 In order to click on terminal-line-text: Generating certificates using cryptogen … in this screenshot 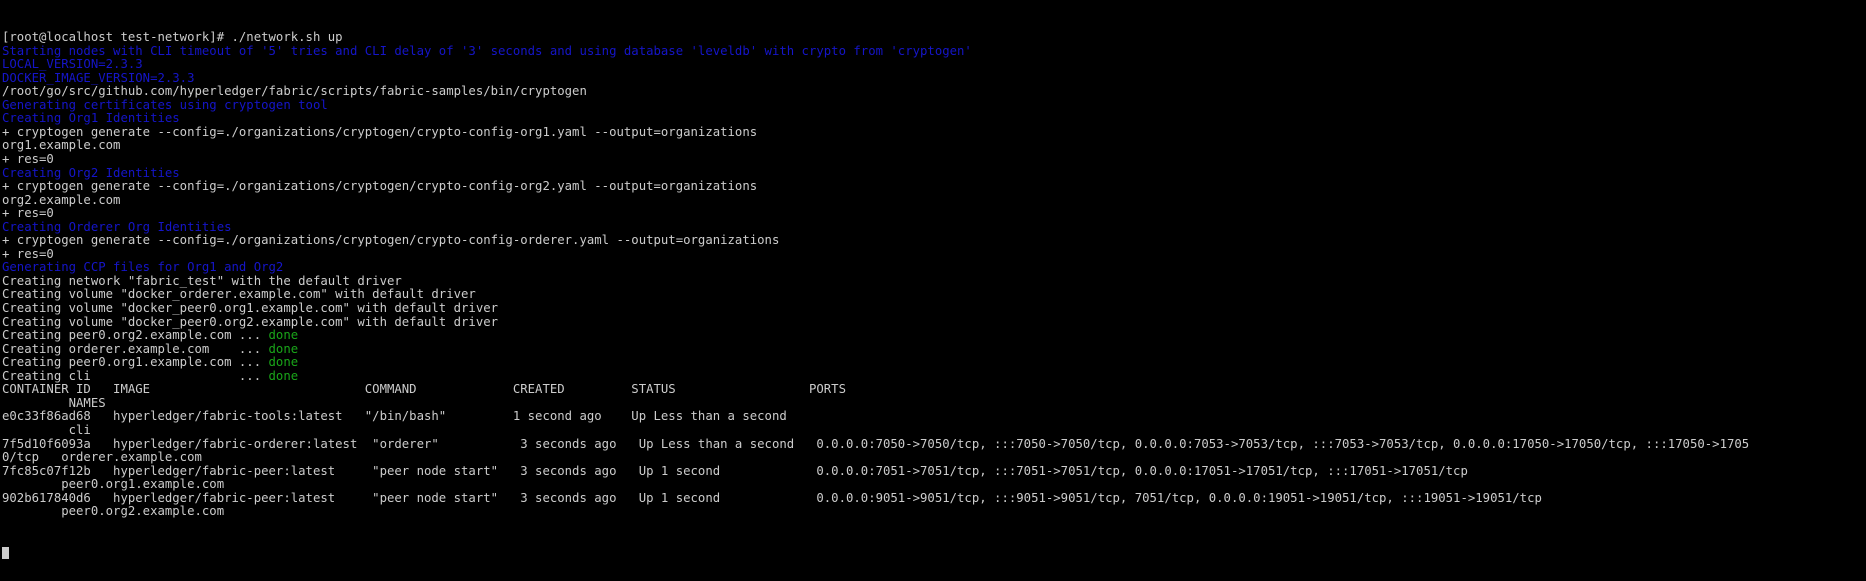, I will do `click(165, 104)`.